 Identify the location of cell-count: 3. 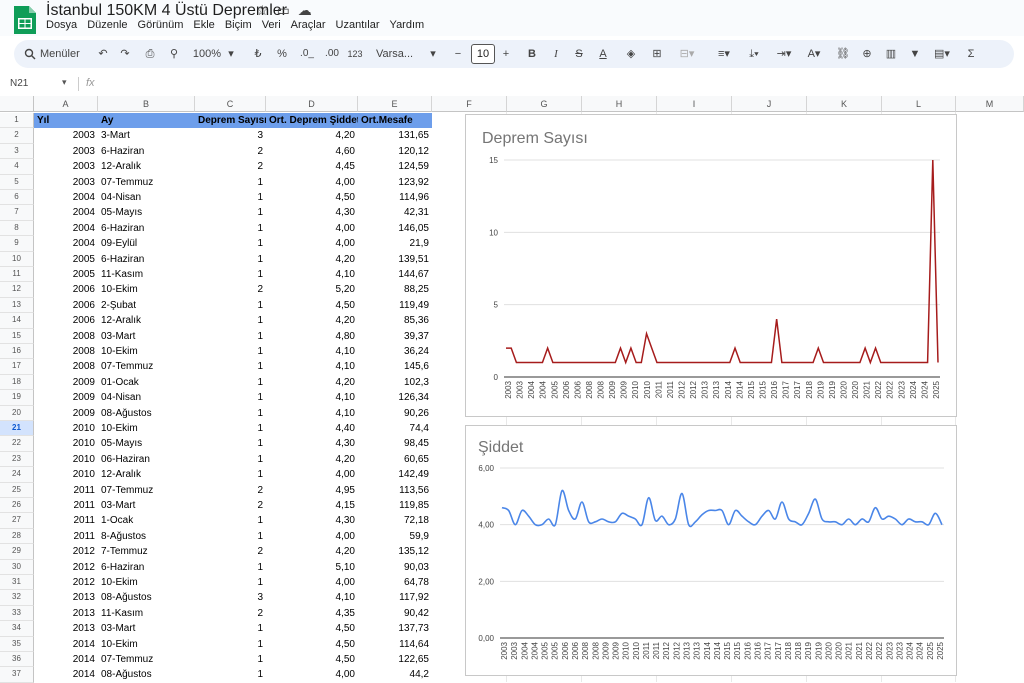
(230, 597).